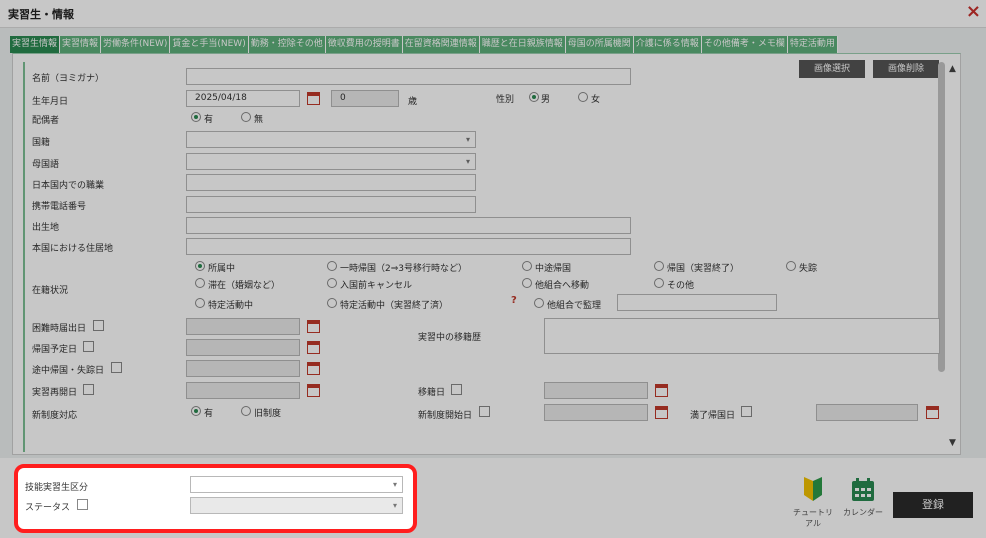 The width and height of the screenshot is (986, 538). What do you see at coordinates (863, 512) in the screenshot?
I see `calendar-tool-label: カレンダー` at bounding box center [863, 512].